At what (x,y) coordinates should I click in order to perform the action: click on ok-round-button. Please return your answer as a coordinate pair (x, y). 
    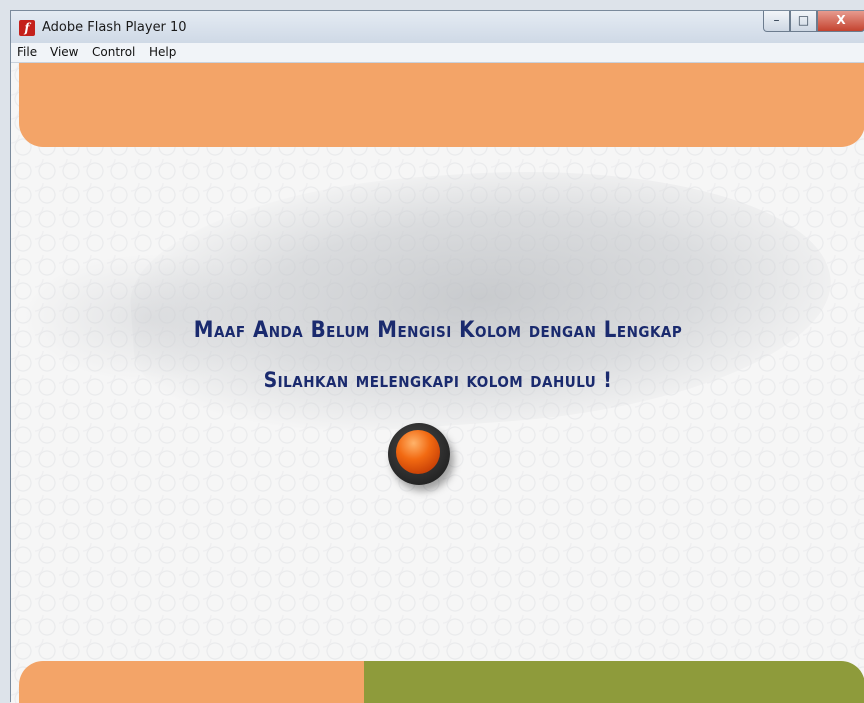
    Looking at the image, I should click on (419, 454).